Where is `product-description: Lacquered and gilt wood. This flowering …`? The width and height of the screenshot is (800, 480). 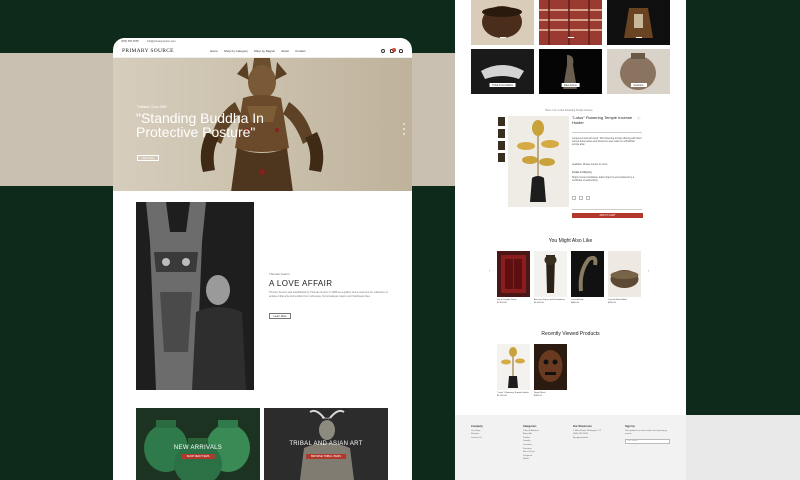
product-description: Lacquered and gilt wood. This flowering … is located at coordinates (607, 142).